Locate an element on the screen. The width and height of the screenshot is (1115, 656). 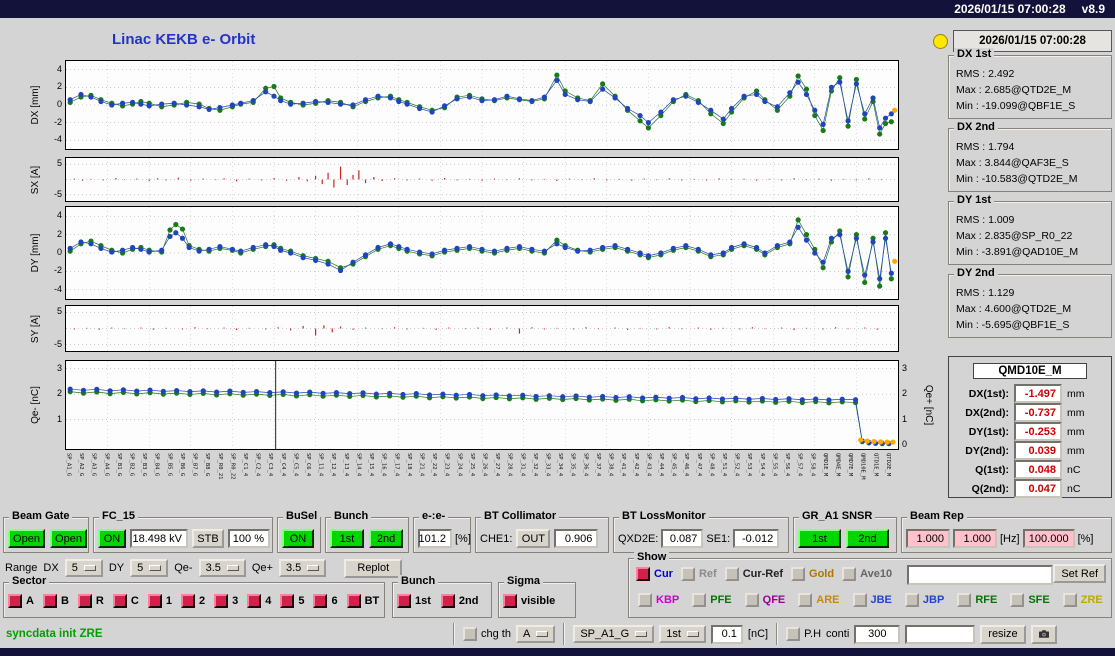
screenshot-button is located at coordinates (1043, 634).